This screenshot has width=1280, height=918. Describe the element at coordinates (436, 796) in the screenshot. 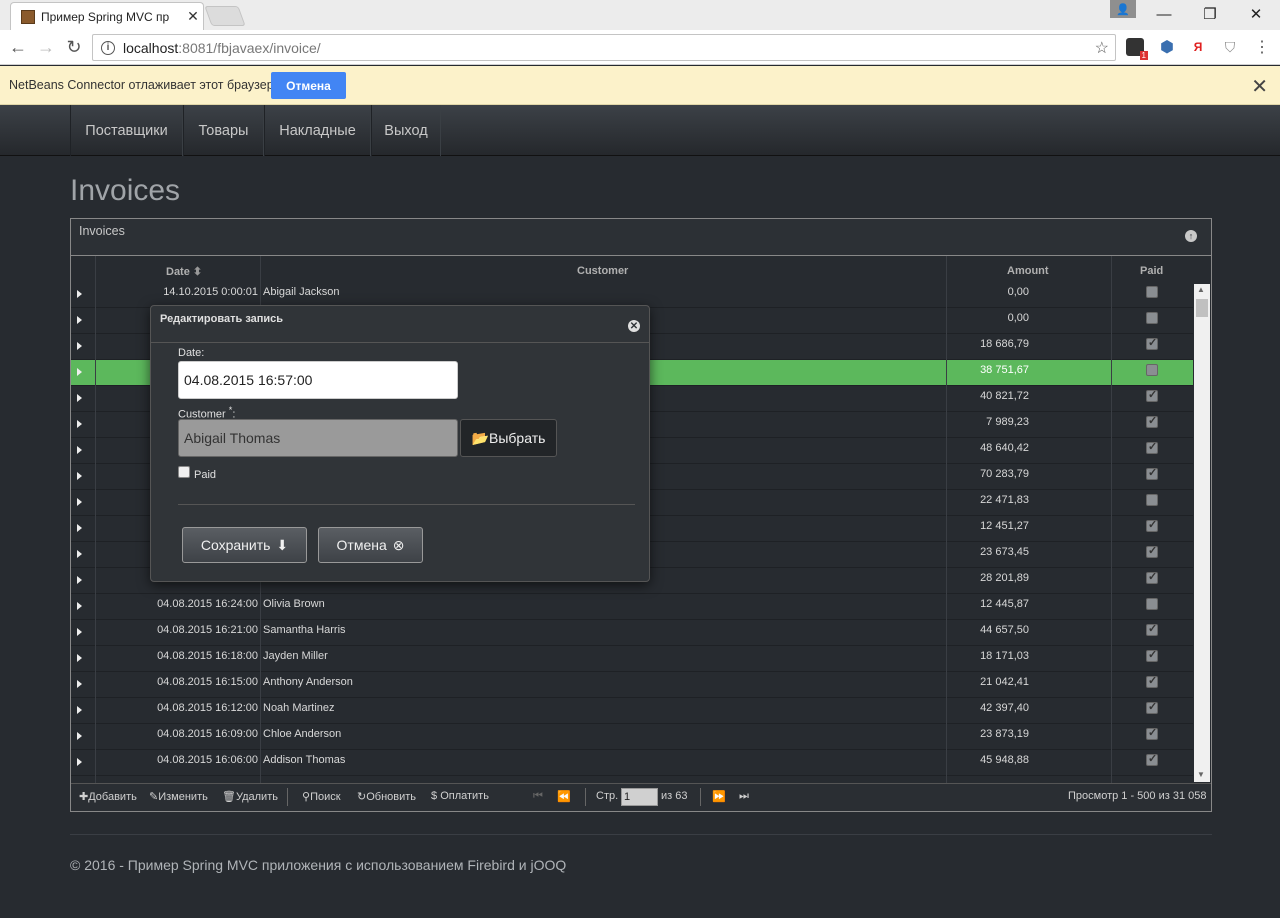

I see `dollar-icon: $` at that location.